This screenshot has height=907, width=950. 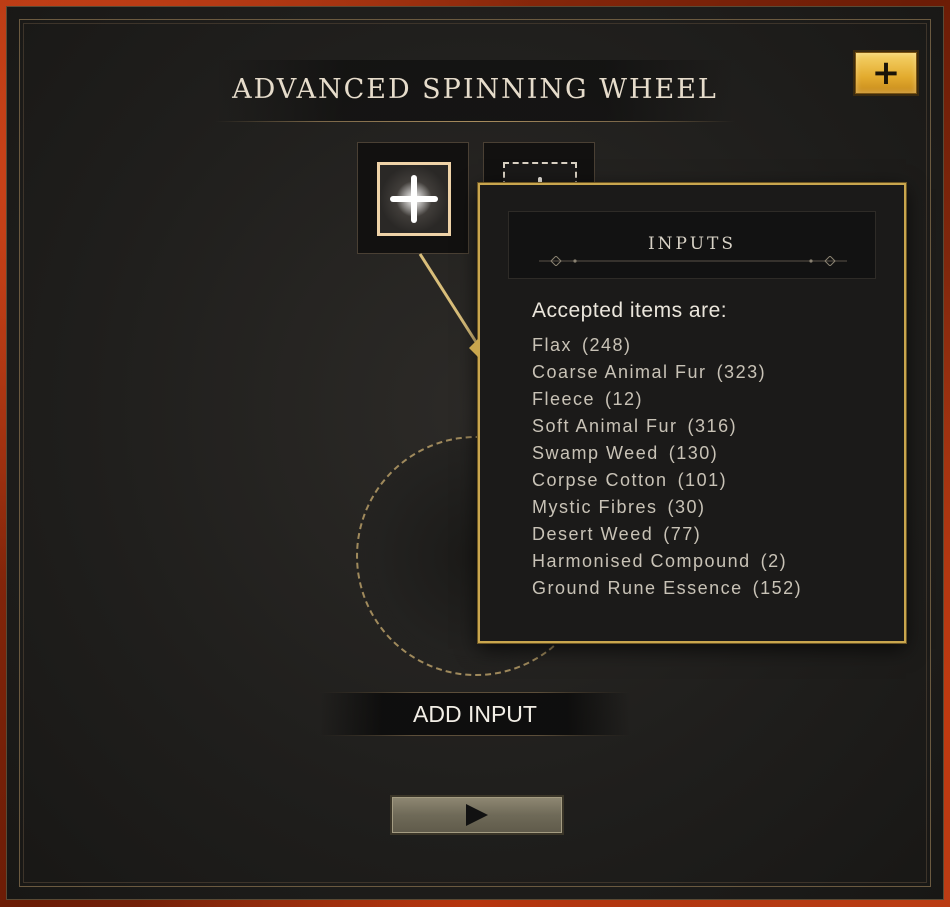 I want to click on item-name: Coarse Animal Fur, so click(x=619, y=372).